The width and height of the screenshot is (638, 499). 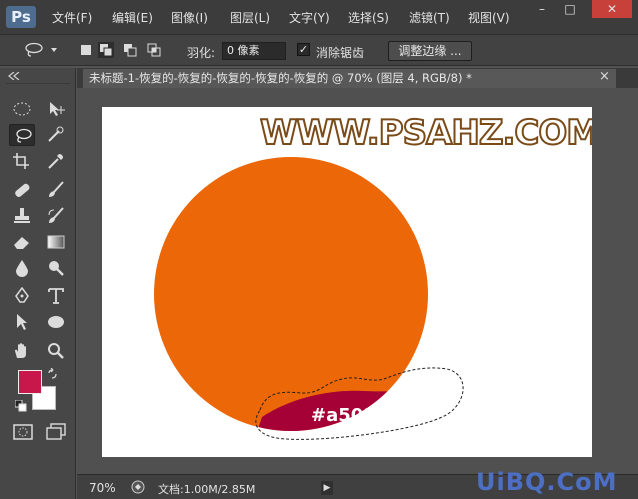 What do you see at coordinates (130, 50) in the screenshot?
I see `subtract-selection-icon` at bounding box center [130, 50].